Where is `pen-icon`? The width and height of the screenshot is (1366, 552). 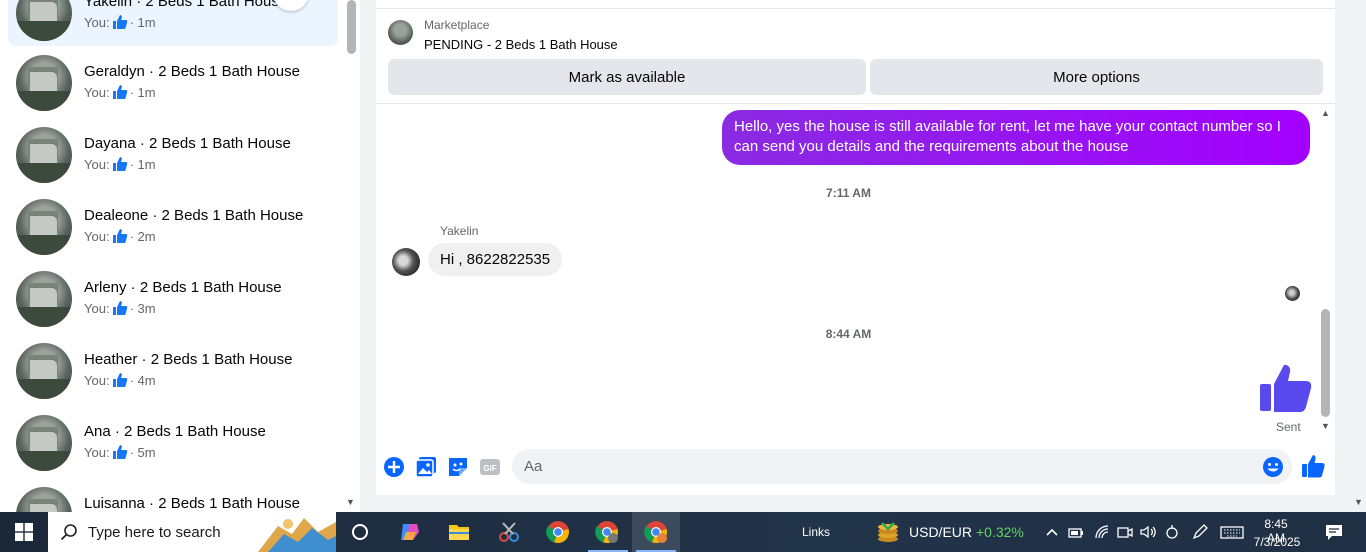 pen-icon is located at coordinates (1200, 532).